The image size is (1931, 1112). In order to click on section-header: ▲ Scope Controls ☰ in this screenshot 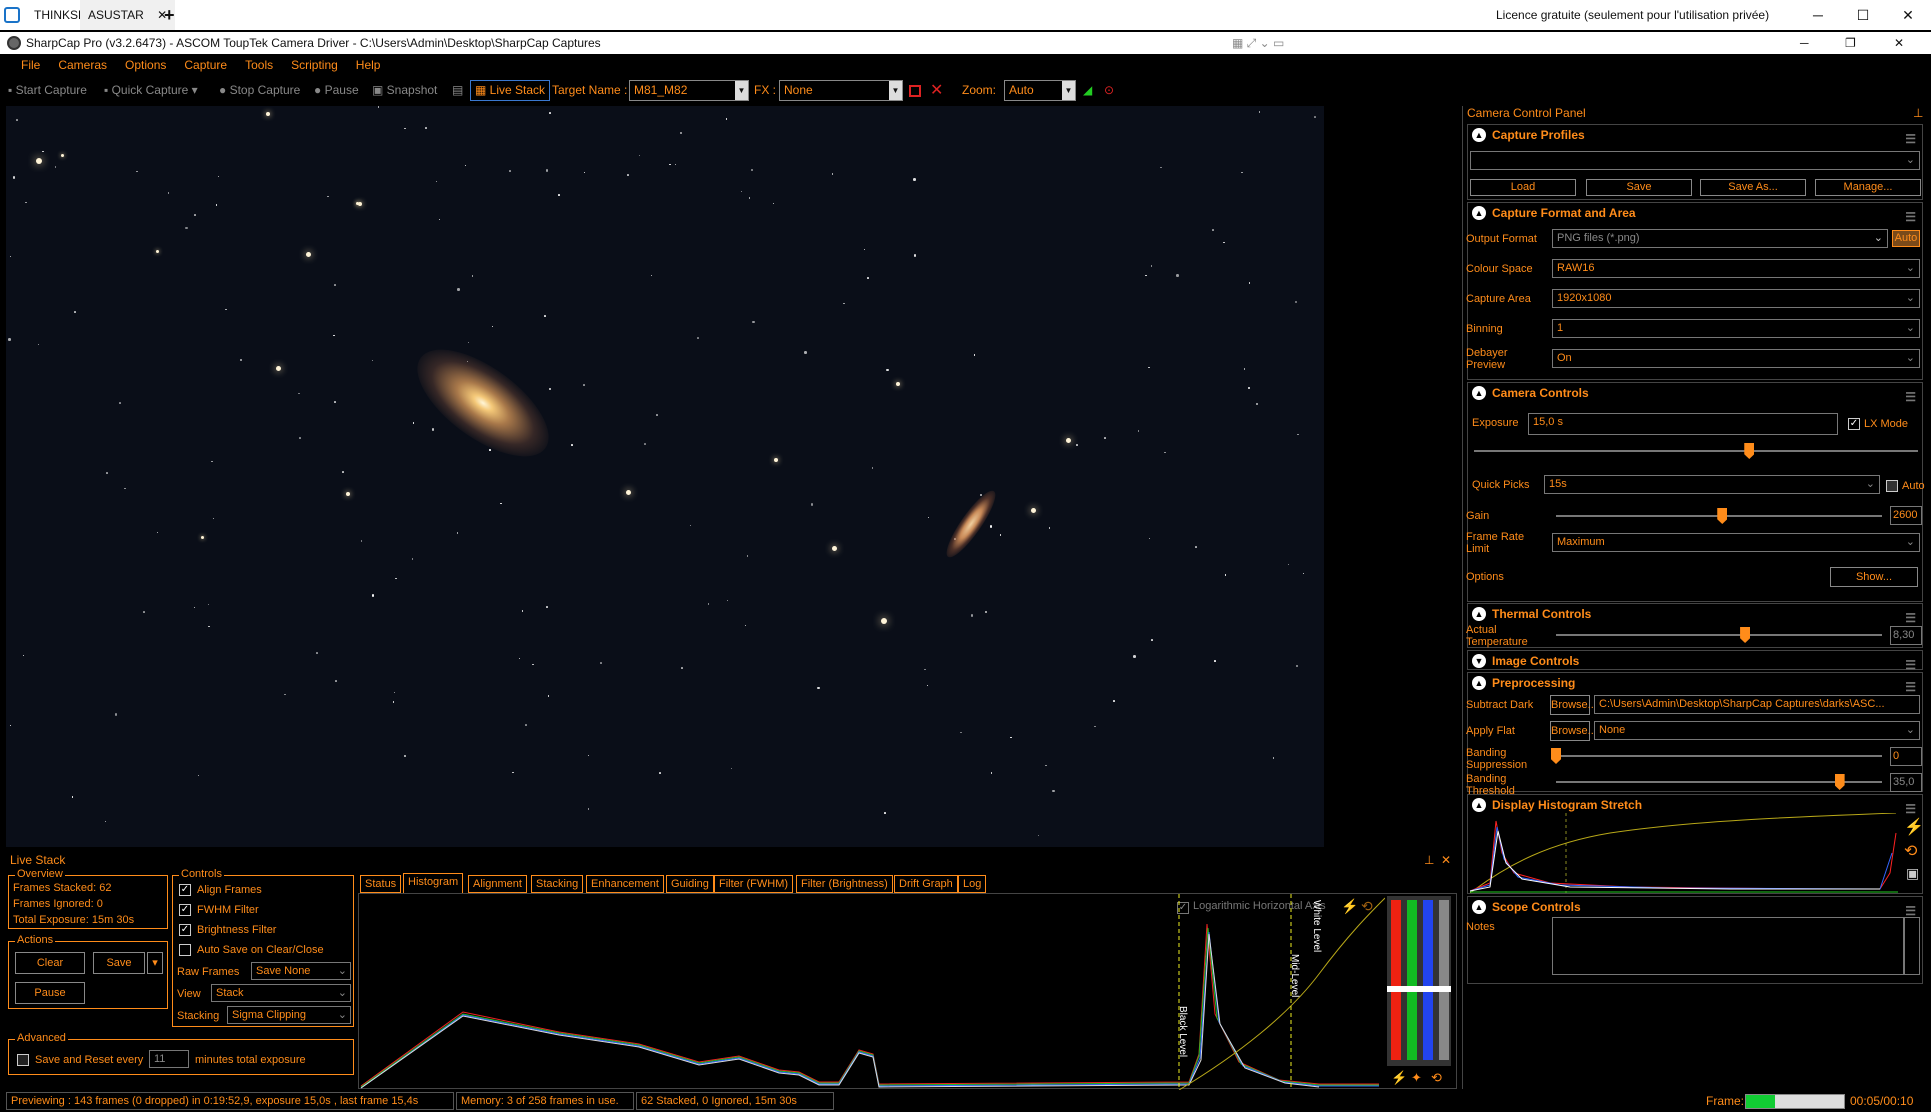, I will do `click(1695, 907)`.